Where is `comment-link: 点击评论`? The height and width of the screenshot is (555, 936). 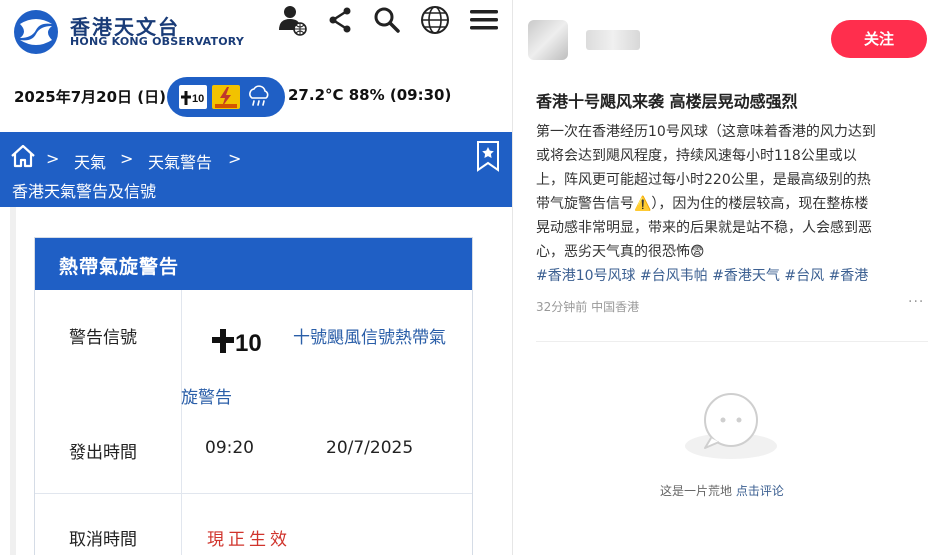 comment-link: 点击评论 is located at coordinates (760, 491).